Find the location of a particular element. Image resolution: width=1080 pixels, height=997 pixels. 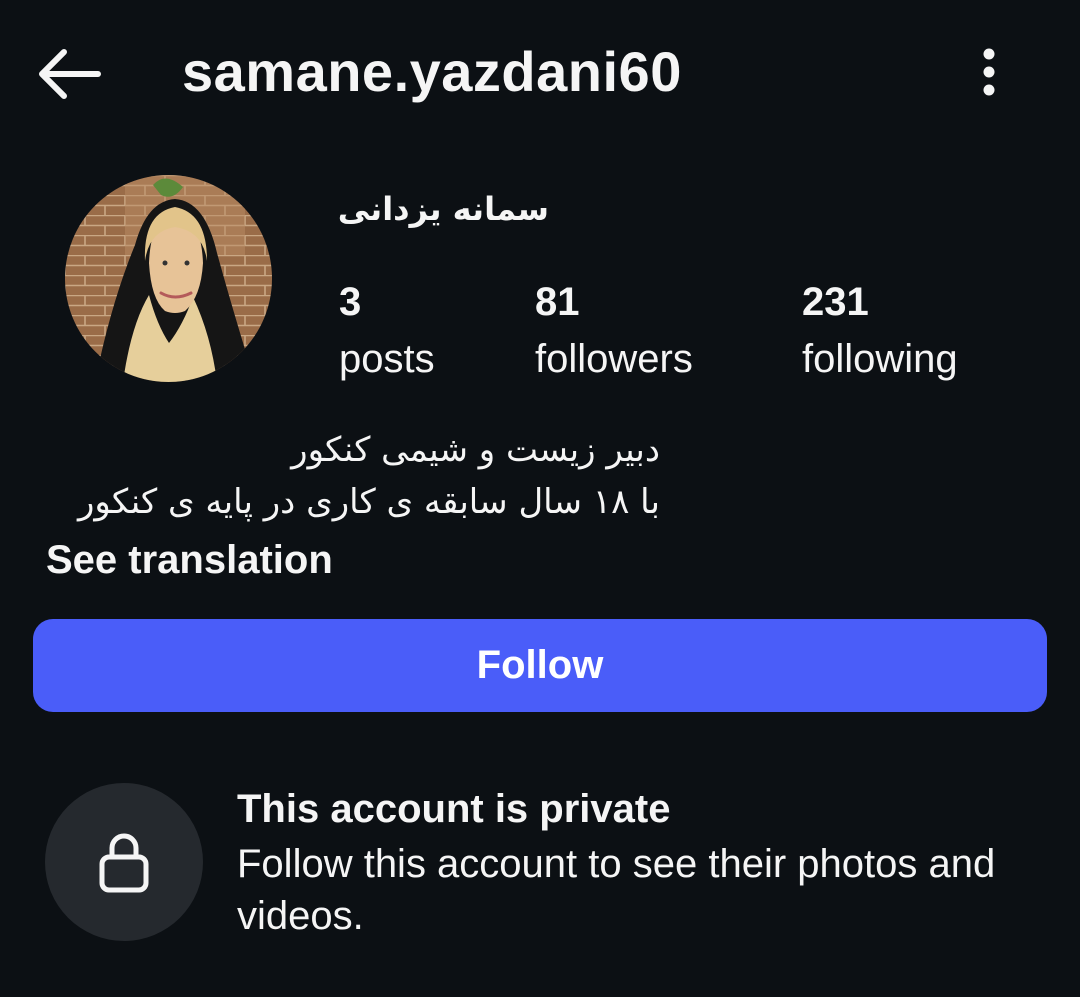

following-count: 231 following is located at coordinates (880, 334).